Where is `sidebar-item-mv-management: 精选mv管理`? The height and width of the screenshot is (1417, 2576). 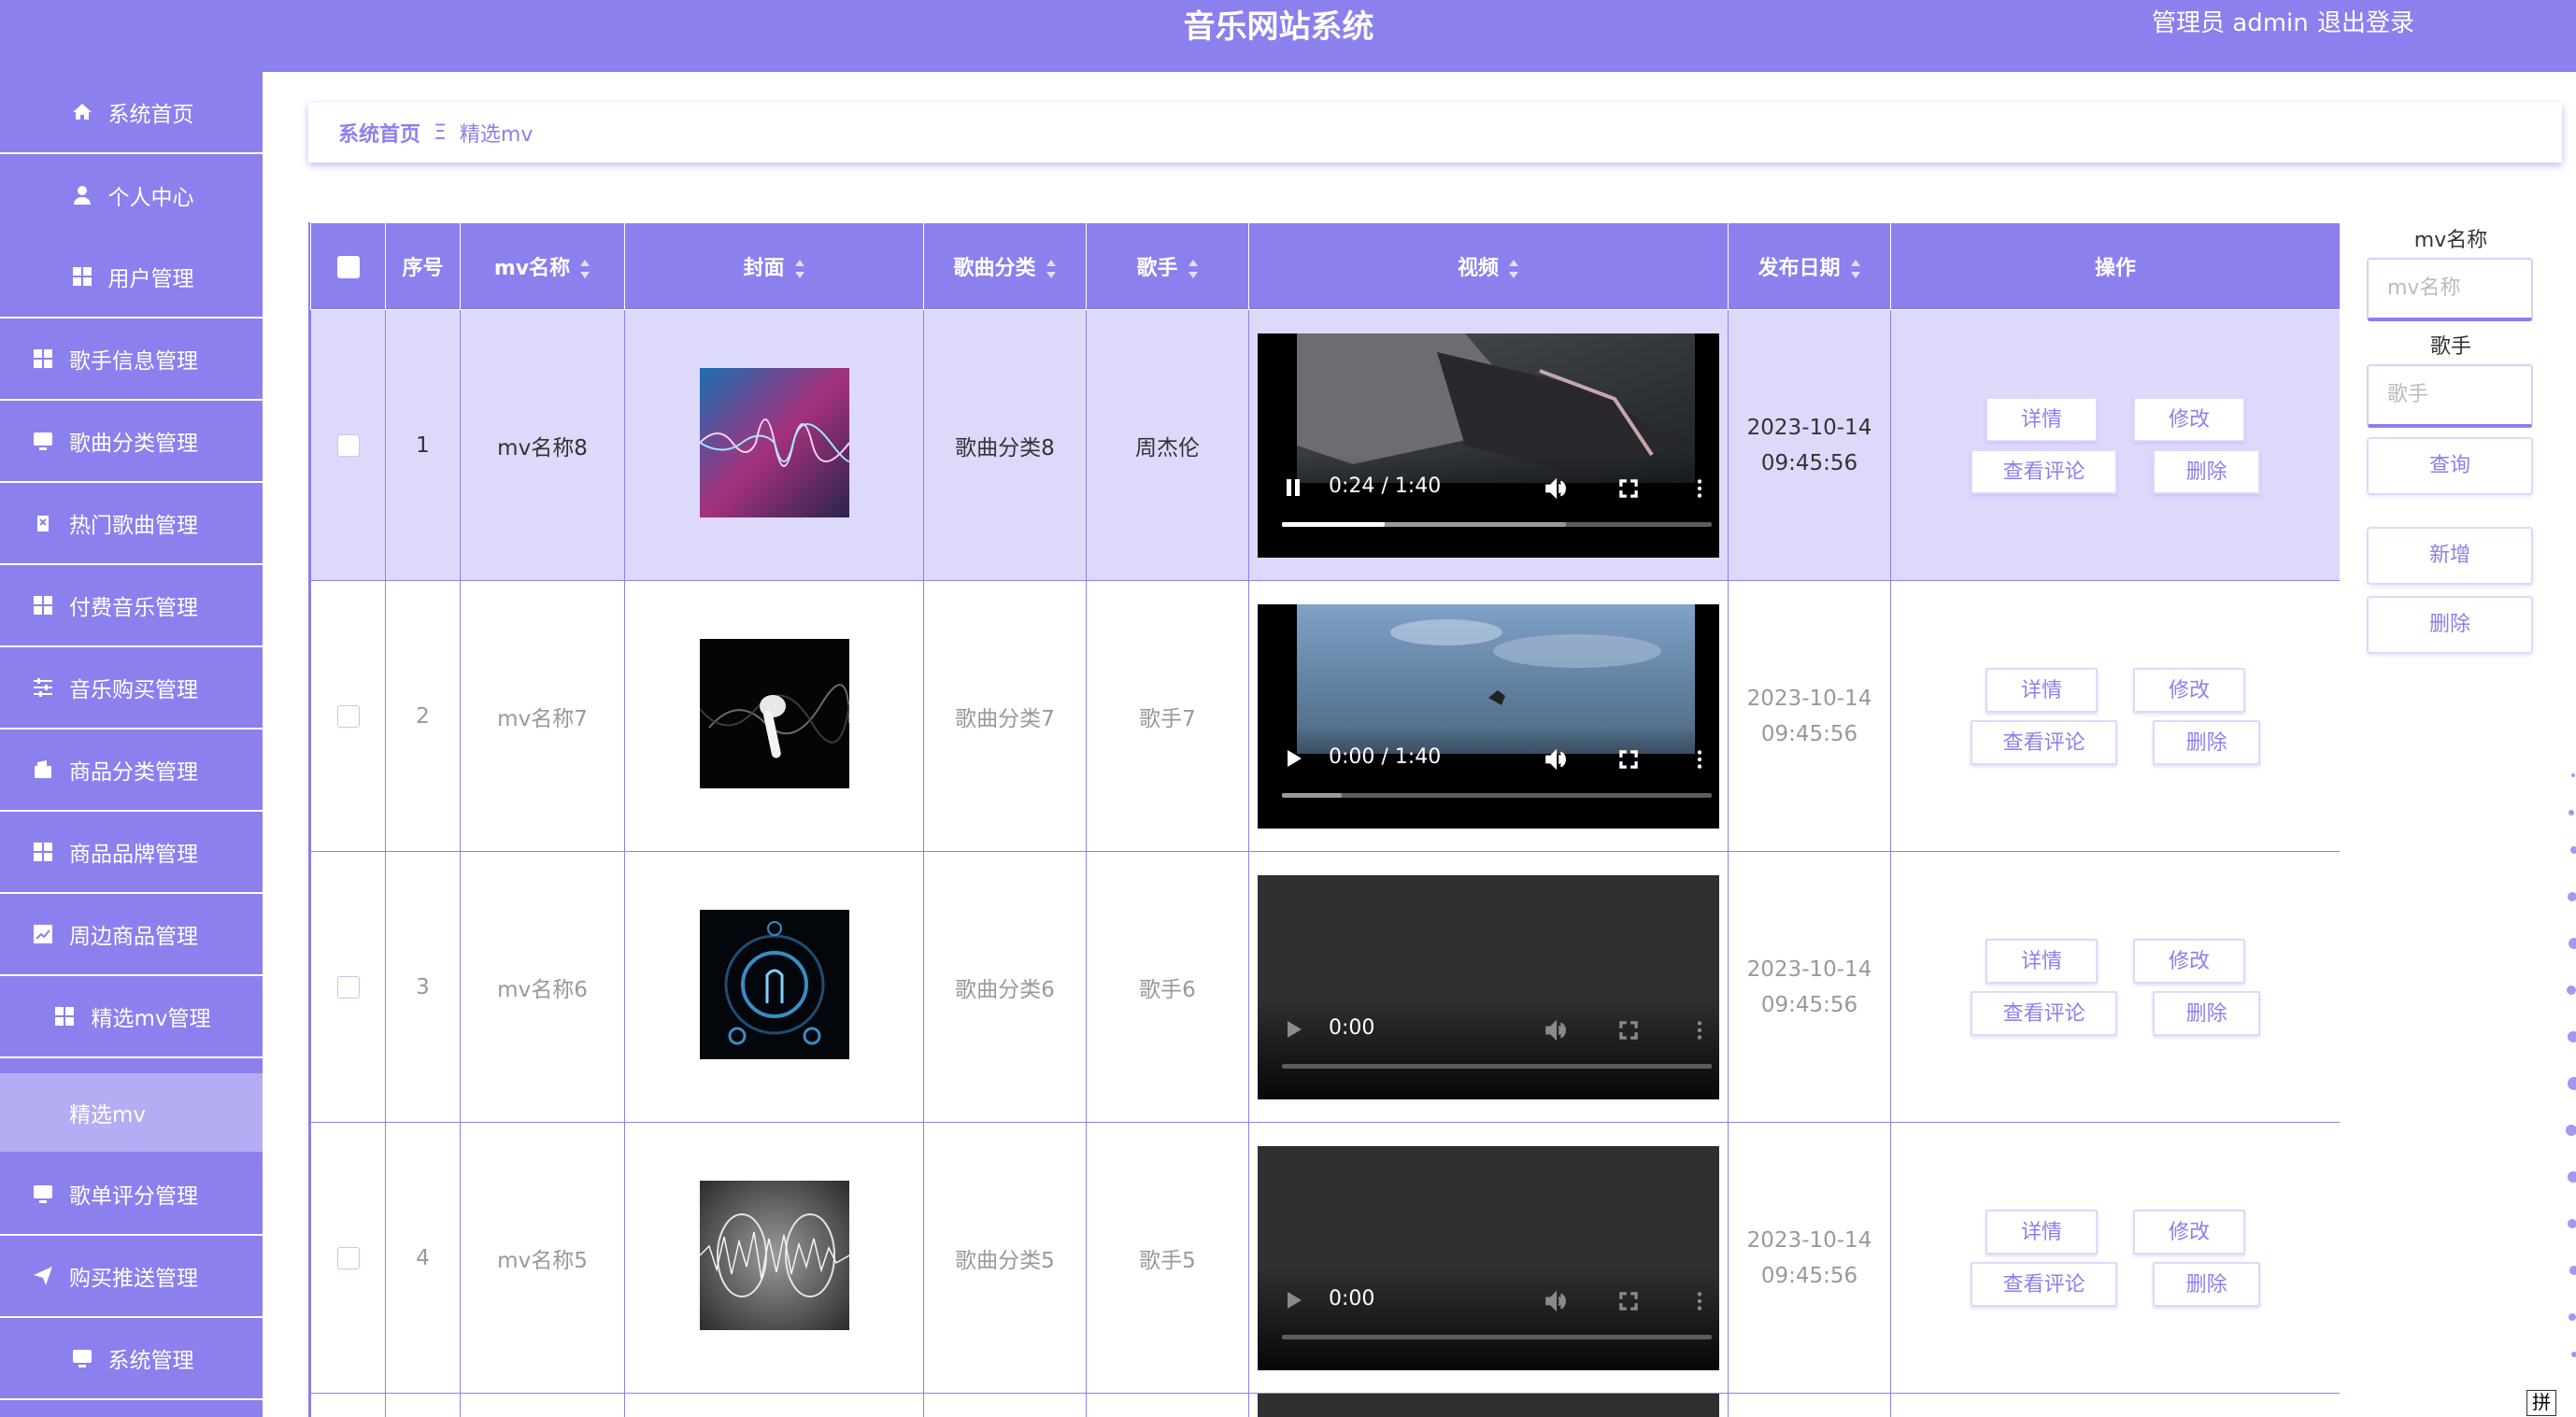 sidebar-item-mv-management: 精选mv管理 is located at coordinates (131, 1017).